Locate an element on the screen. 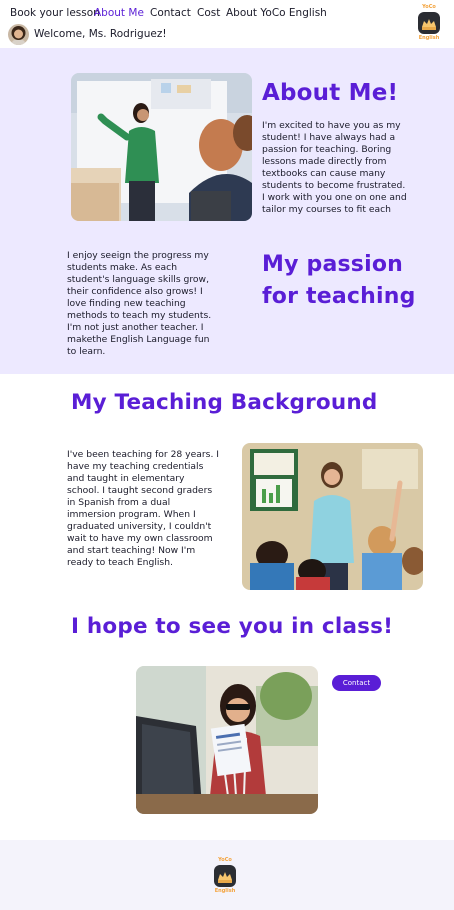 The width and height of the screenshot is (454, 910). contact-button: Contact is located at coordinates (356, 683).